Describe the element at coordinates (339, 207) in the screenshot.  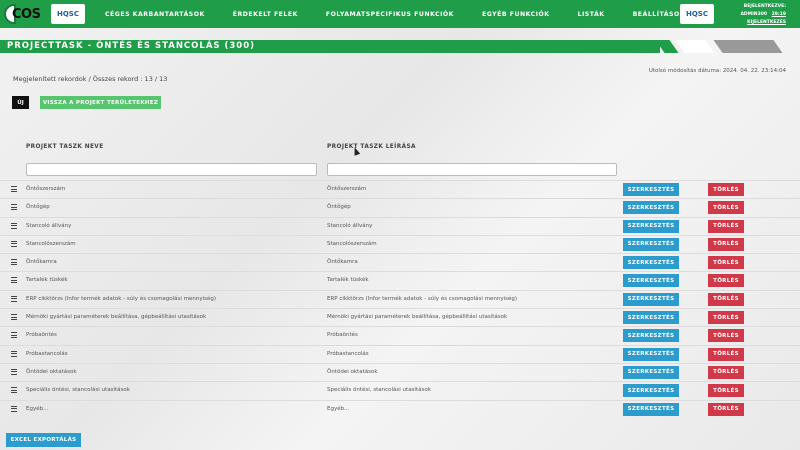
I see `task-description: Öntőgép` at that location.